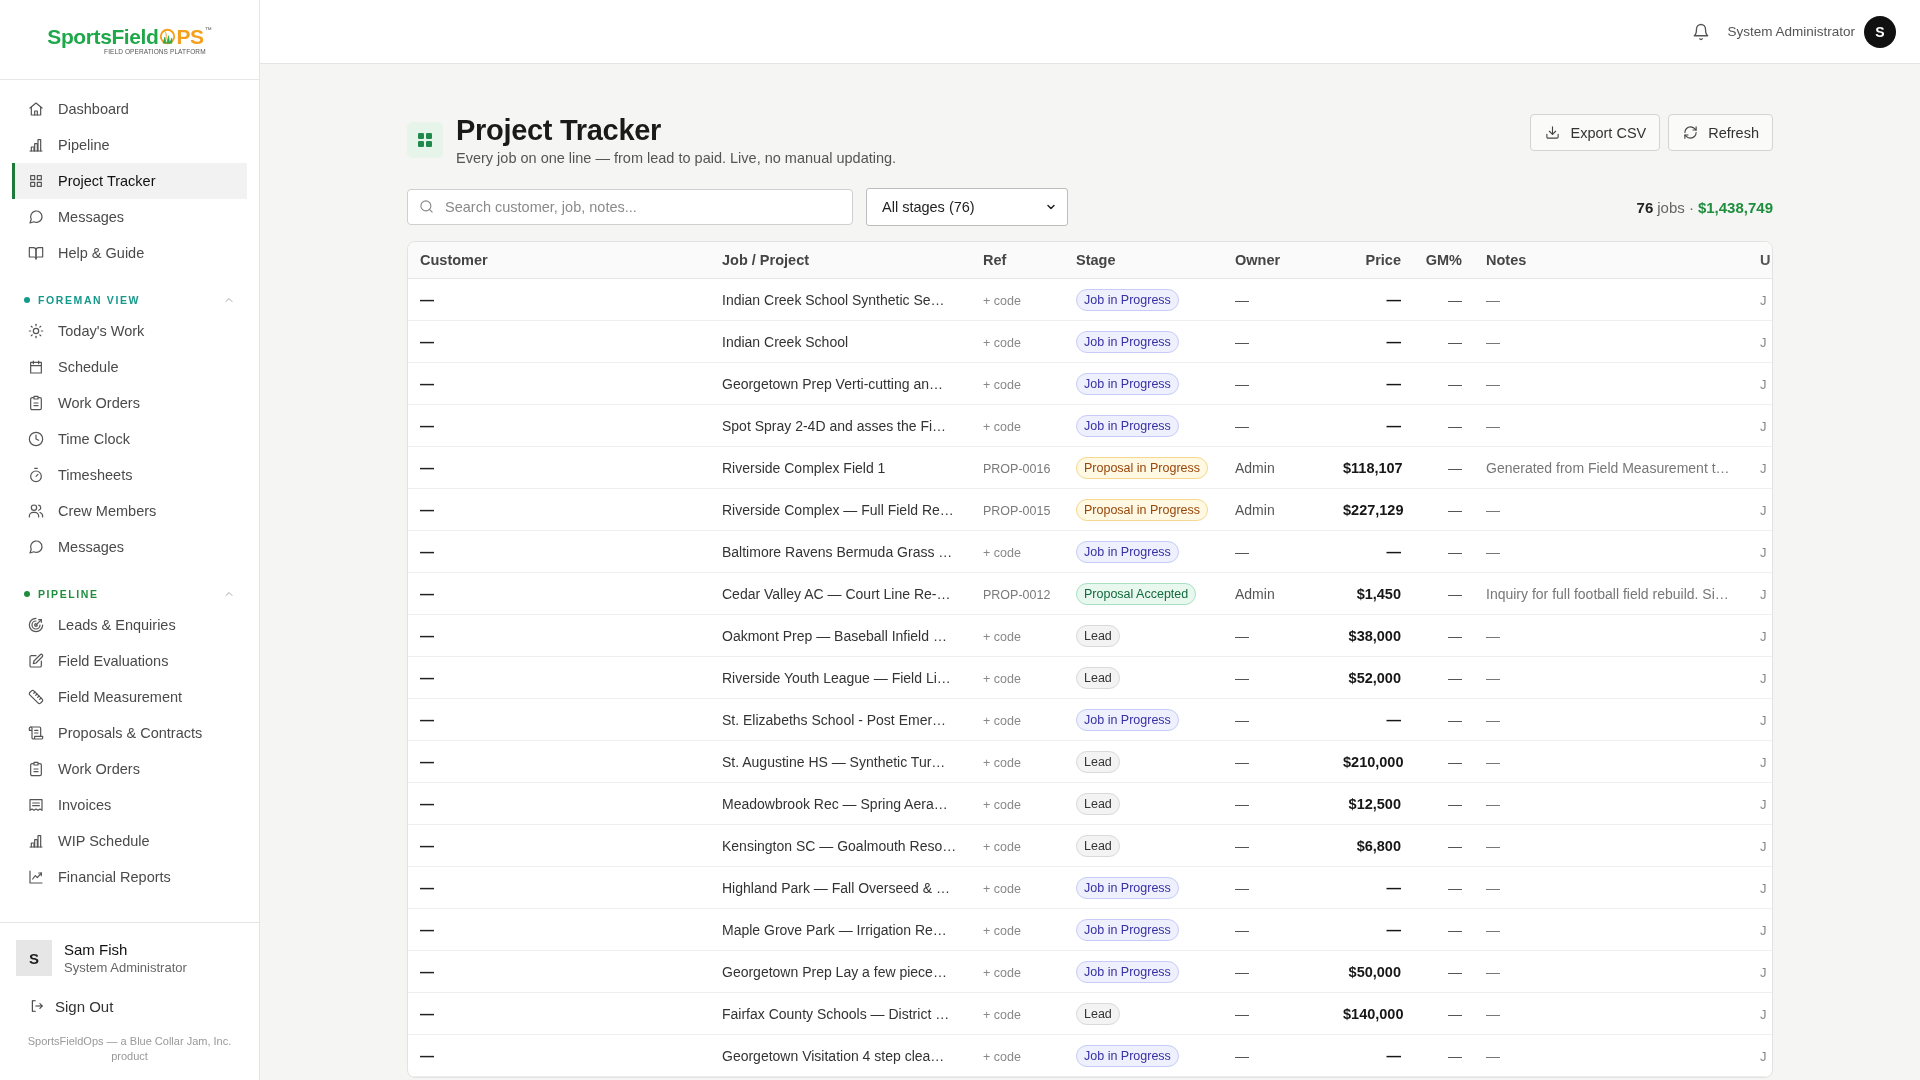  I want to click on sidebar-item: Pipeline, so click(129, 145).